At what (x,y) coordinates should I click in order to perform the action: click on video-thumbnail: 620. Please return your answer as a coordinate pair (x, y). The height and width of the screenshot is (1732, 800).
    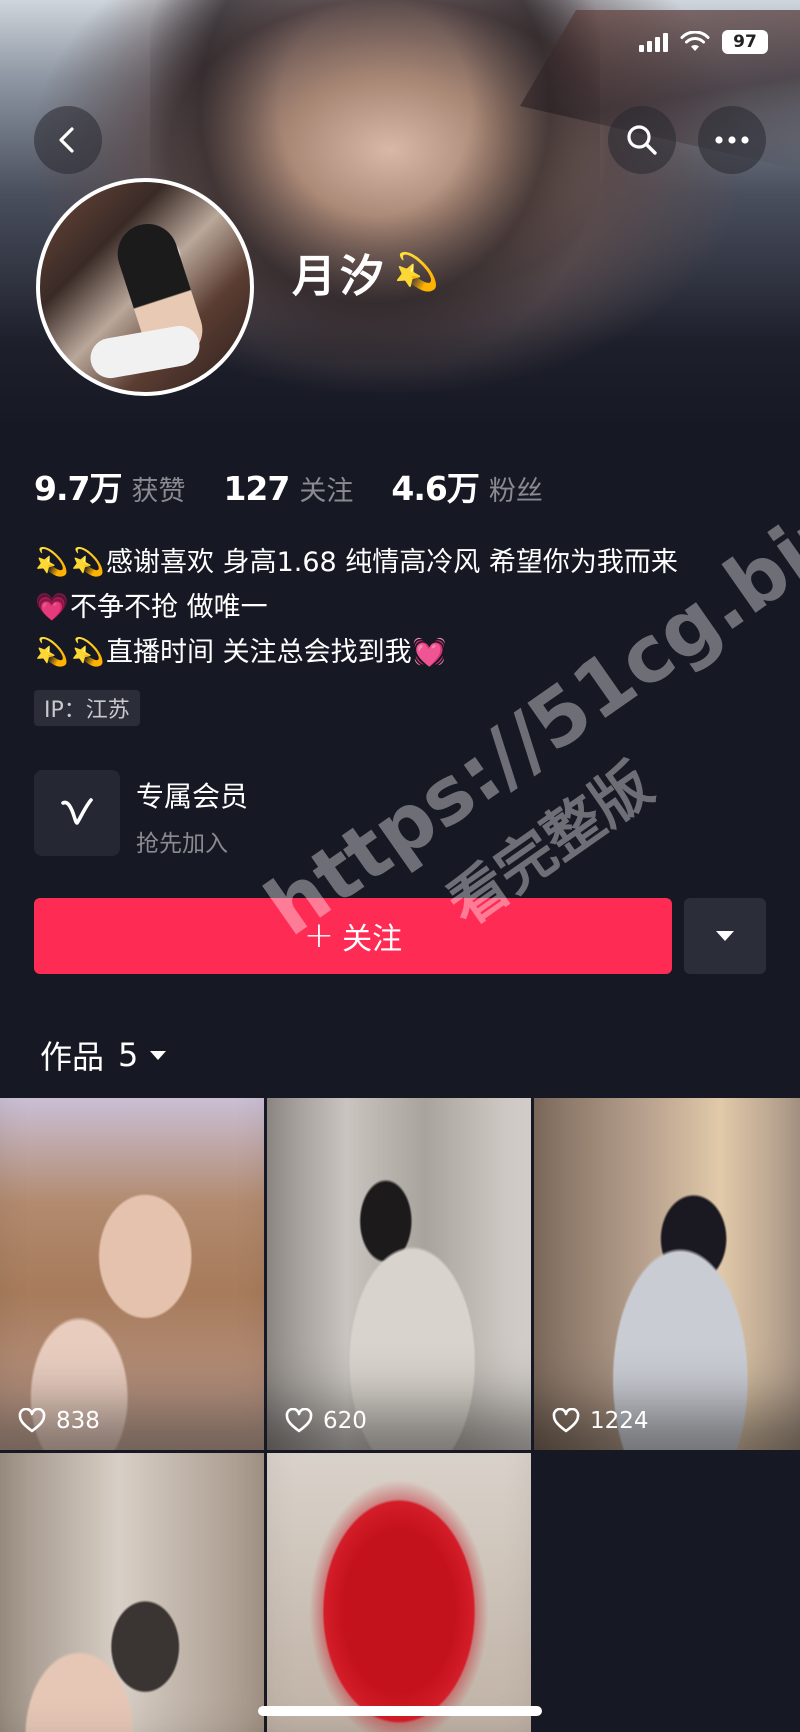
    Looking at the image, I should click on (399, 1274).